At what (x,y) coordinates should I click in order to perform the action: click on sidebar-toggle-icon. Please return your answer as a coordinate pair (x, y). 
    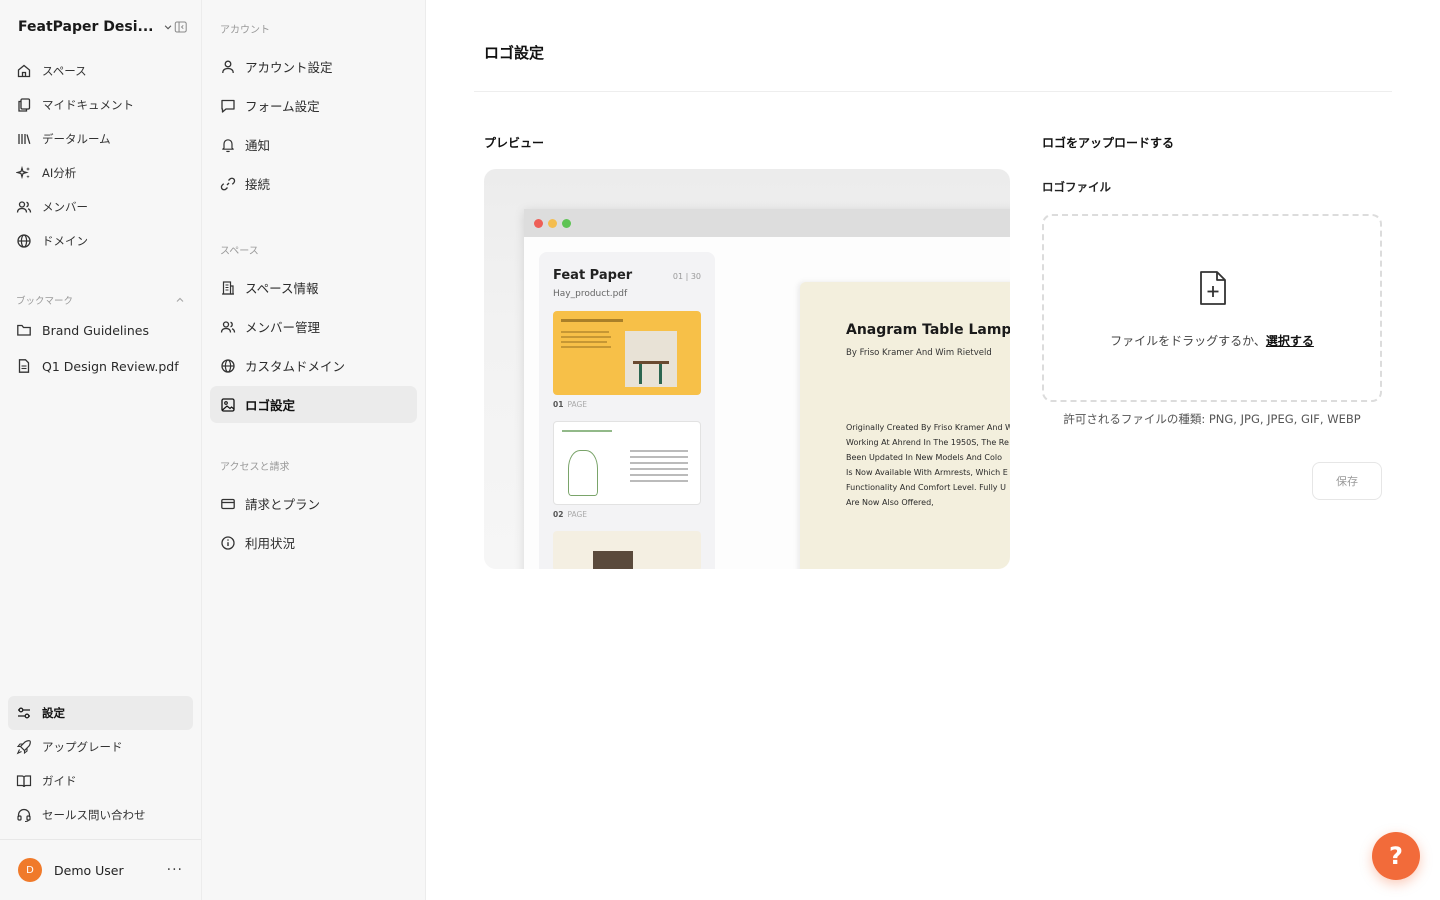
    Looking at the image, I should click on (180, 27).